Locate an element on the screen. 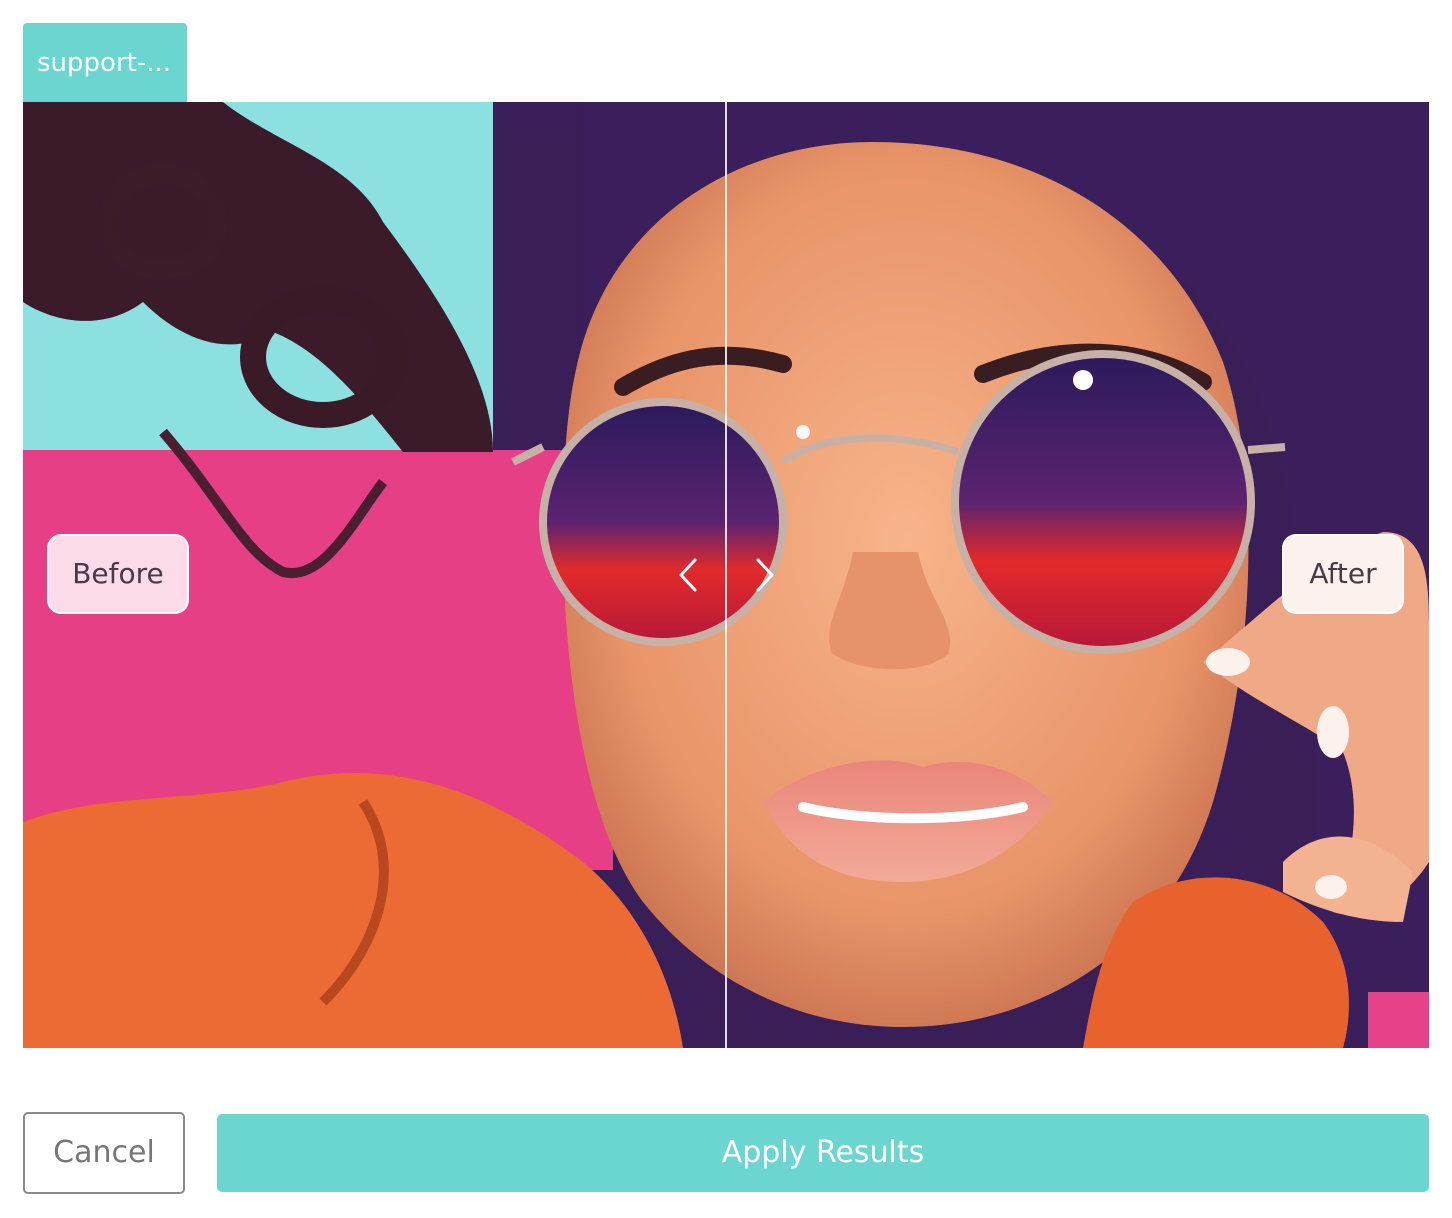 The image size is (1452, 1218). apply-results-button: Apply Results is located at coordinates (823, 1153).